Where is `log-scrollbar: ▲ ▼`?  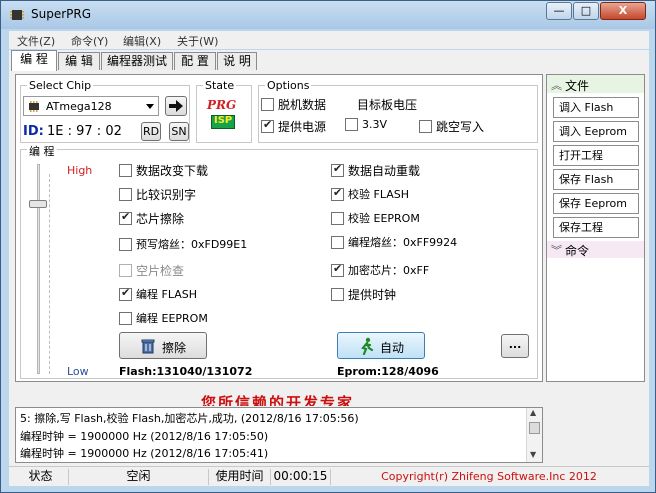
log-scrollbar: ▲ ▼ is located at coordinates (534, 435).